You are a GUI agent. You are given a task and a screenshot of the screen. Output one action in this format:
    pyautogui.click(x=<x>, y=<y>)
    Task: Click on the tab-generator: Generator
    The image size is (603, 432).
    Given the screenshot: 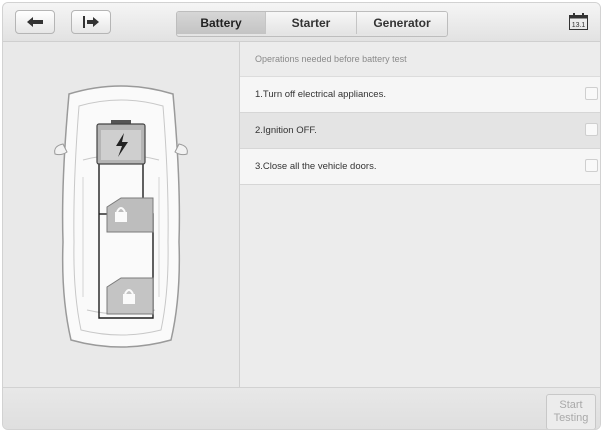 What is the action you would take?
    pyautogui.click(x=401, y=23)
    